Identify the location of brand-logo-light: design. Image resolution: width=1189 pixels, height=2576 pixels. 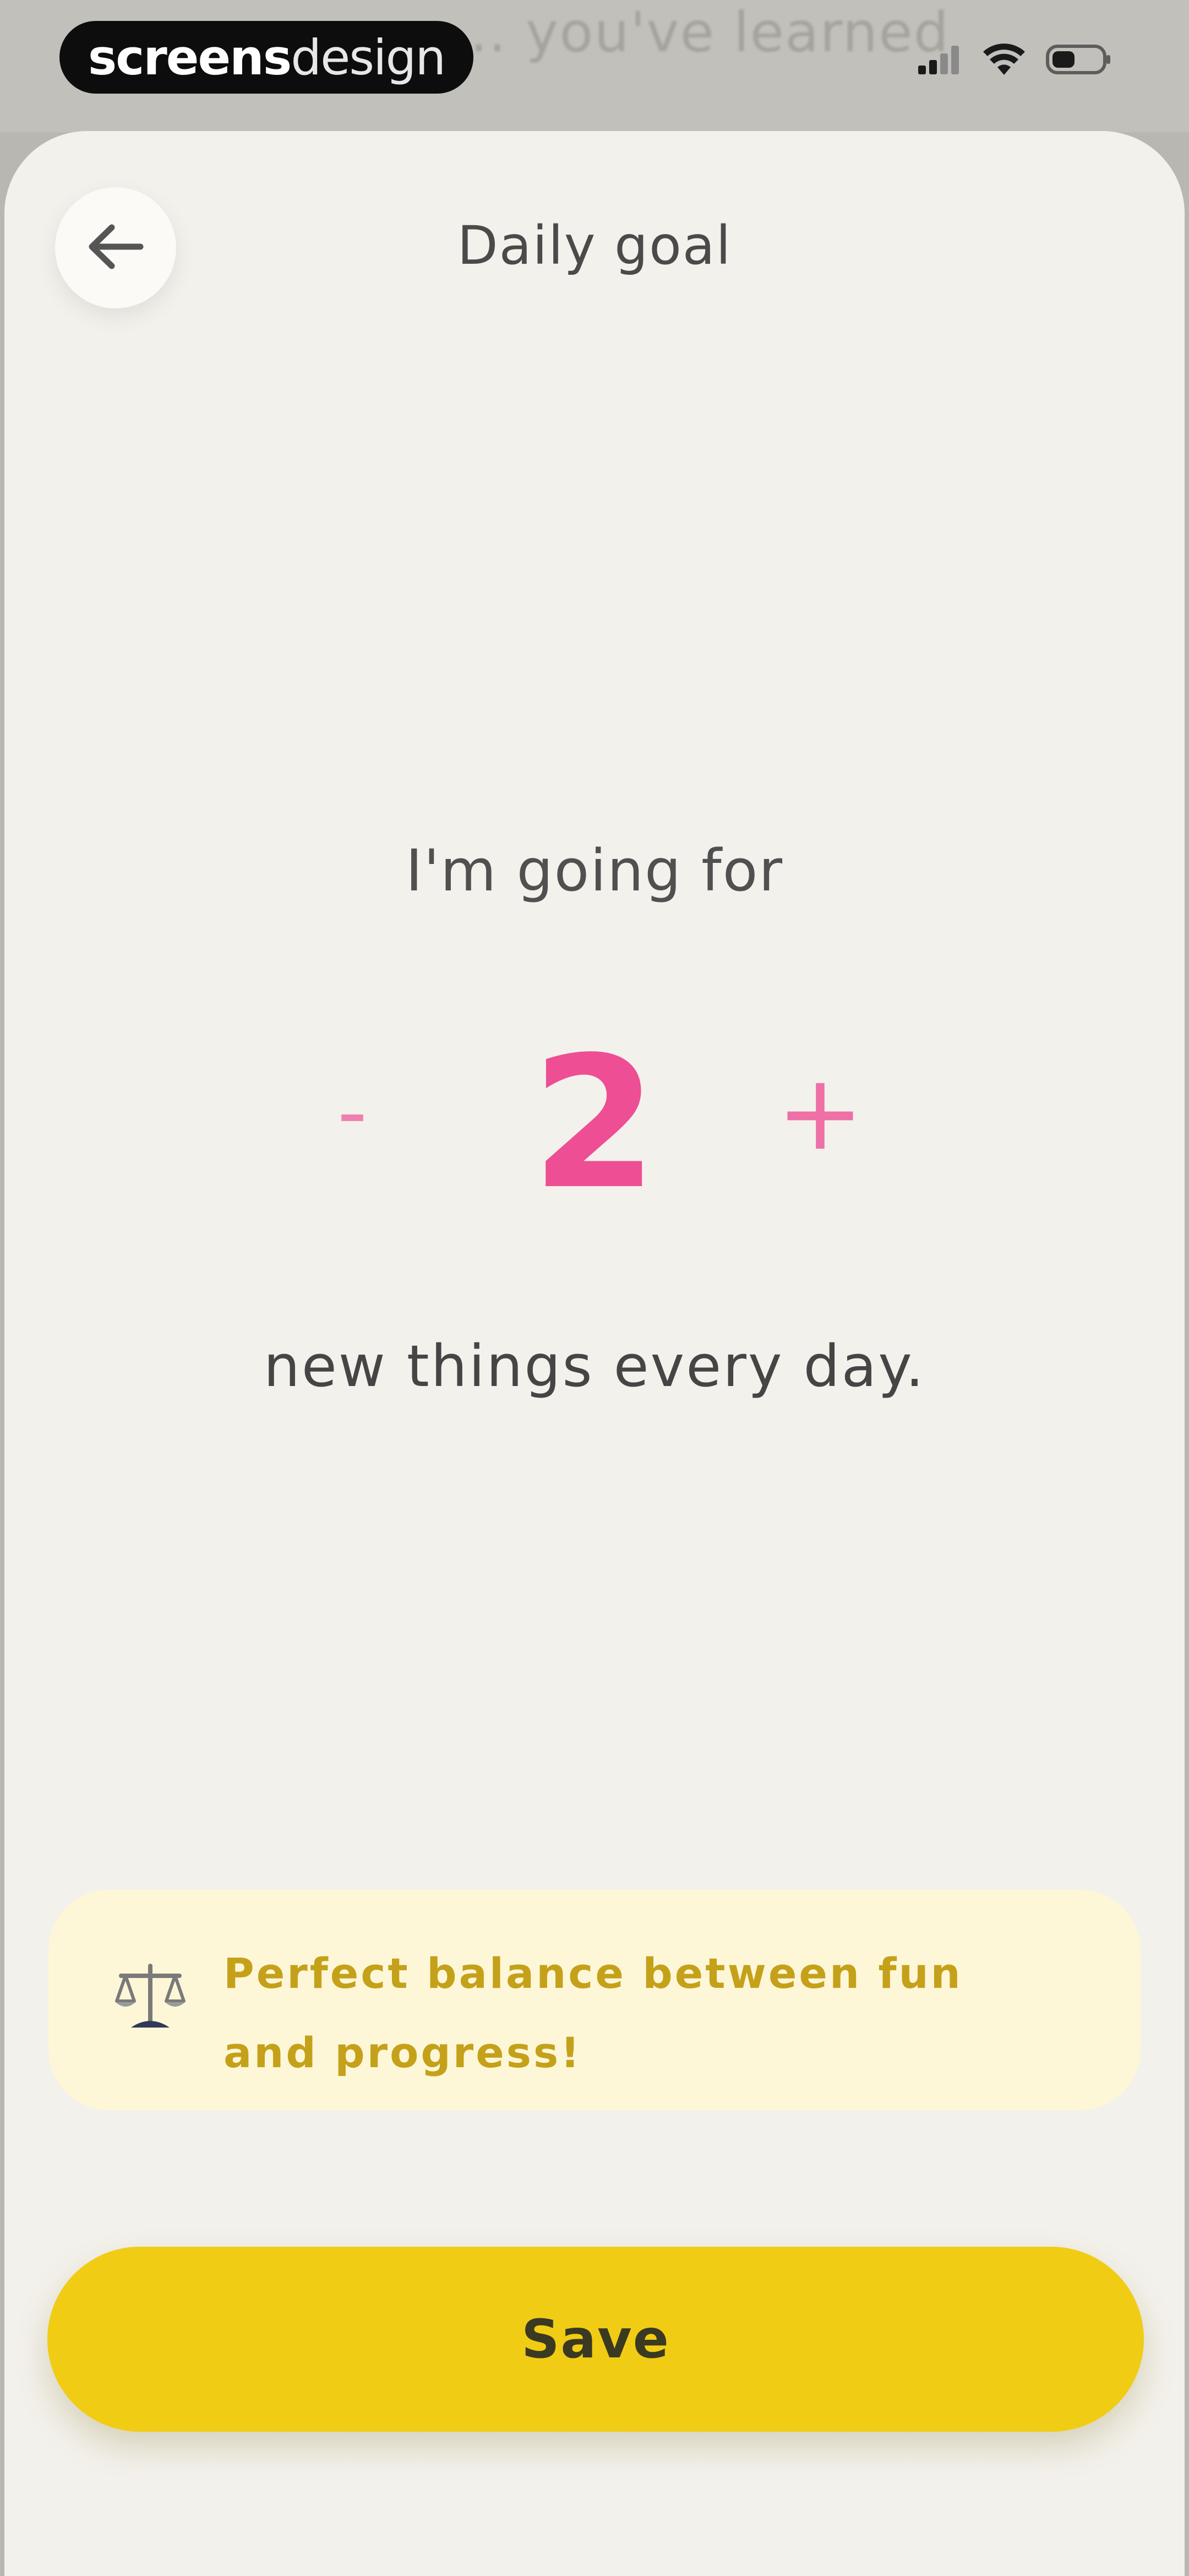
(368, 58).